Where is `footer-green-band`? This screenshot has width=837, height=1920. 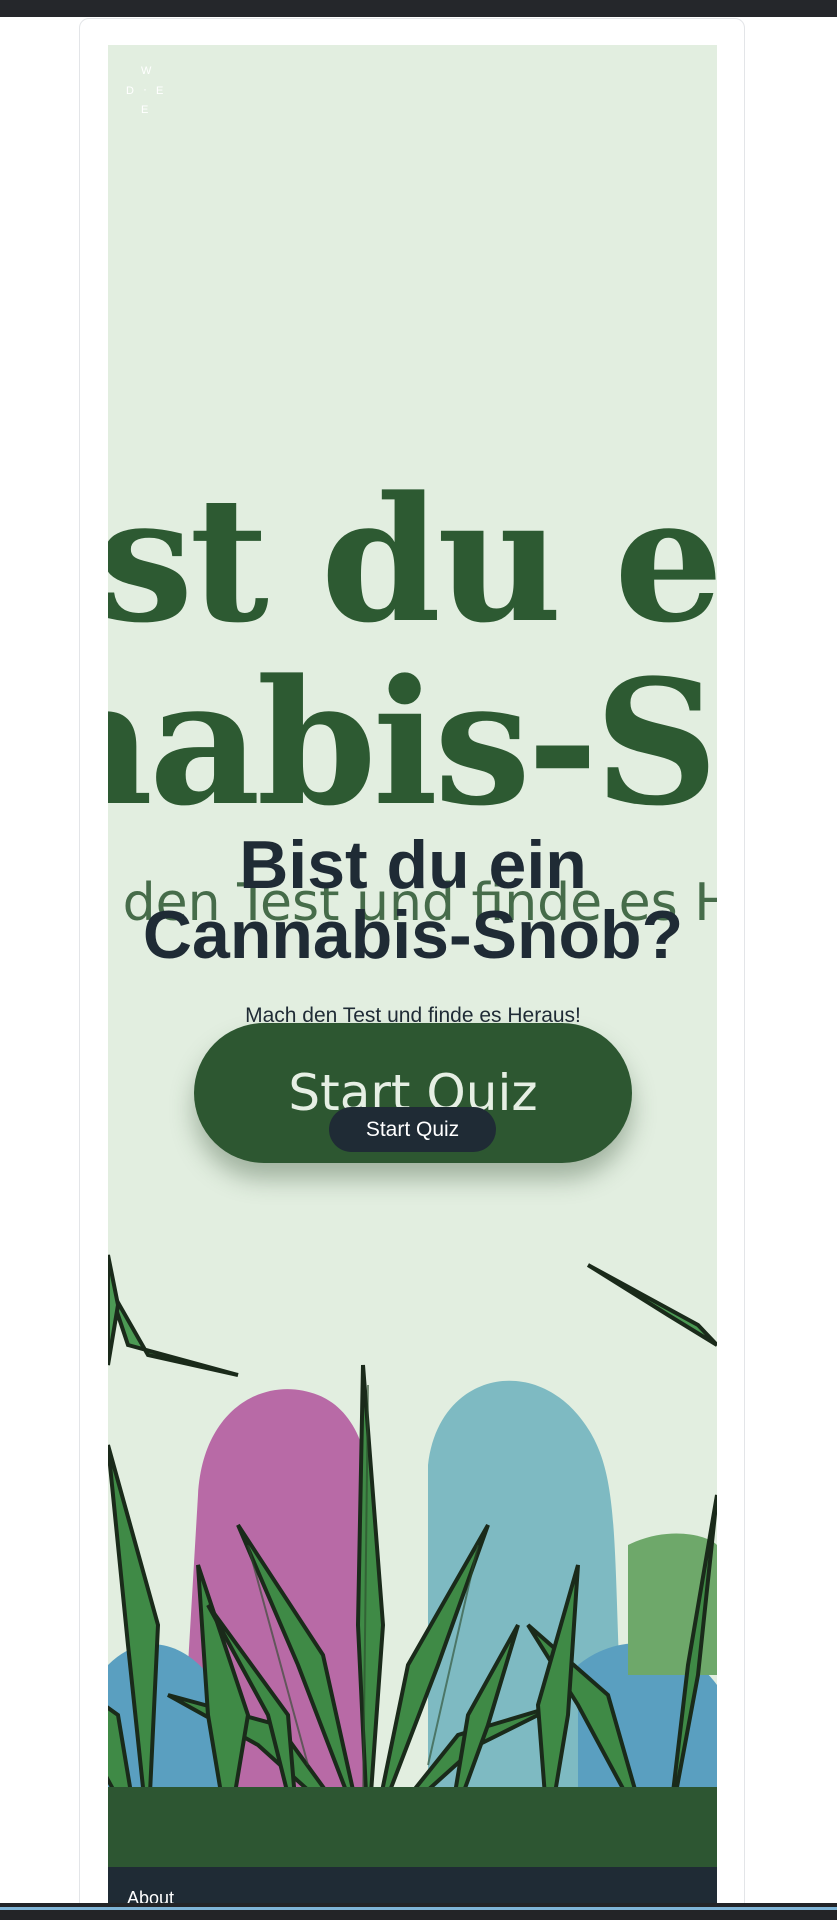 footer-green-band is located at coordinates (412, 1827).